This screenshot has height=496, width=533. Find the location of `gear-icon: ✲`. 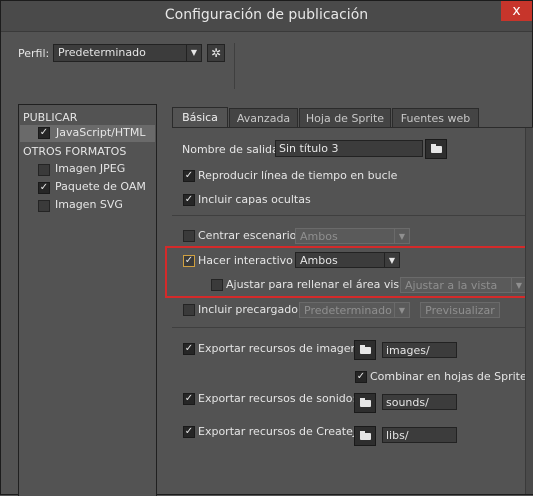

gear-icon: ✲ is located at coordinates (216, 53).